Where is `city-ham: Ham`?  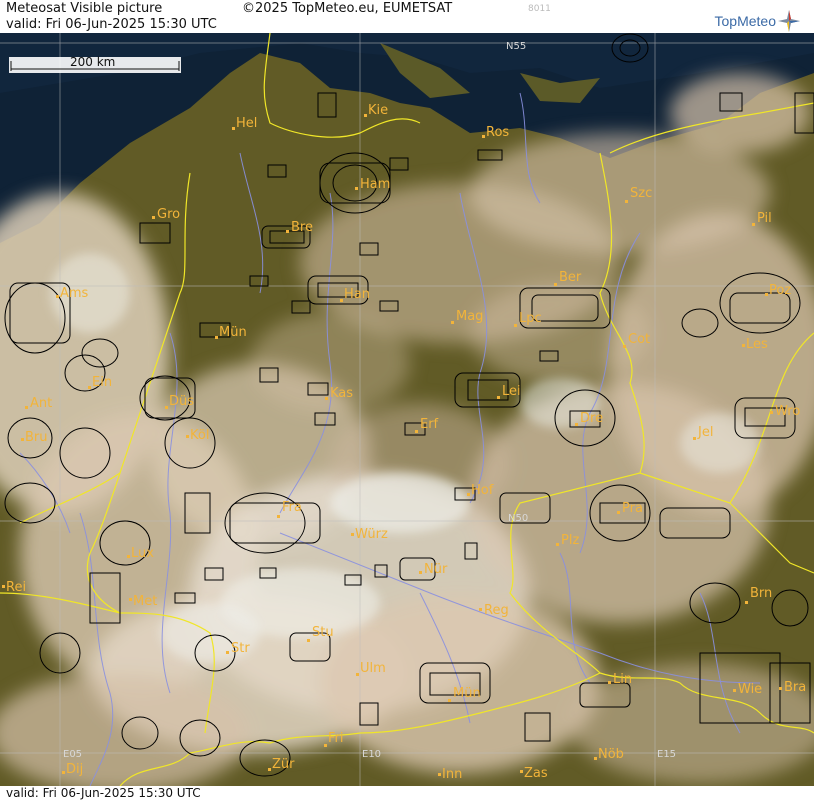
city-ham: Ham is located at coordinates (372, 184).